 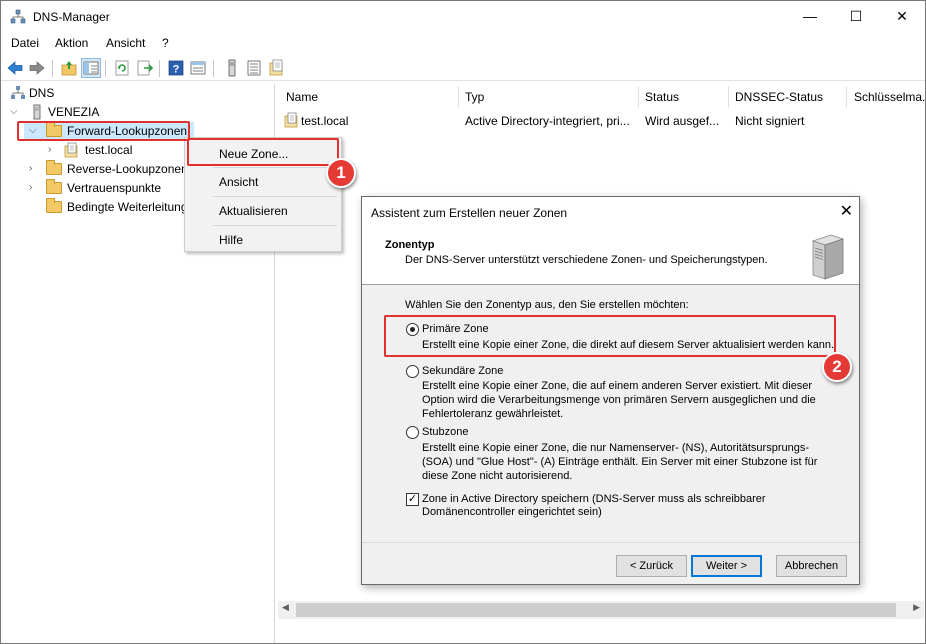 I want to click on menu-datei: Datei, so click(x=25, y=43).